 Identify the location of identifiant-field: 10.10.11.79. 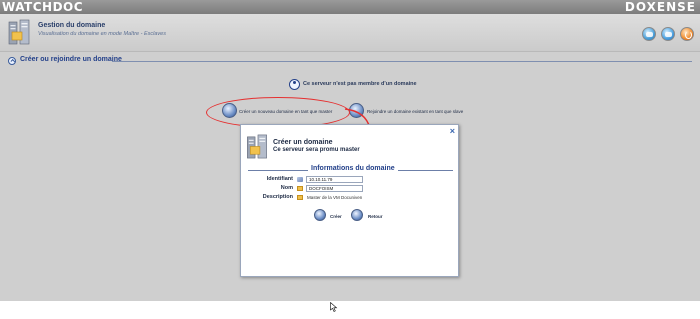
(334, 179).